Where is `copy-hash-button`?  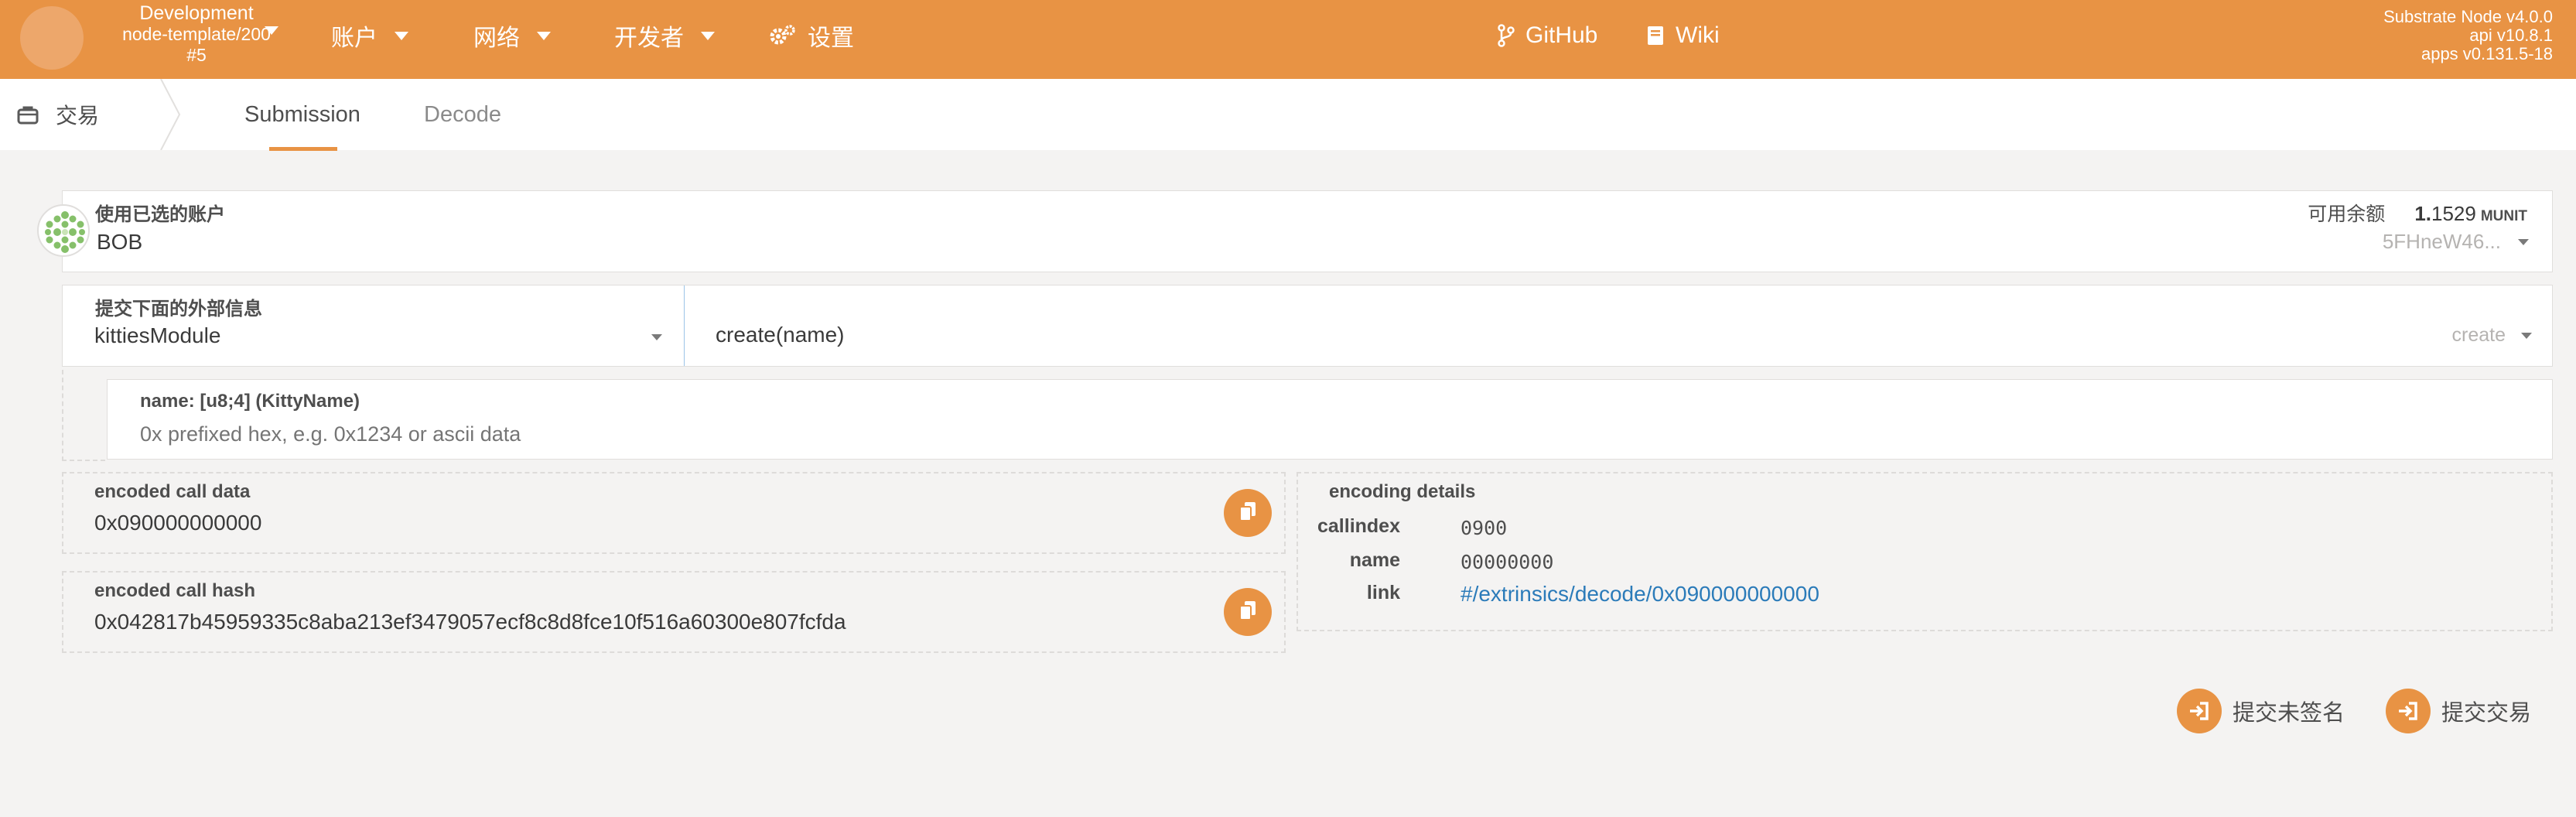
copy-hash-button is located at coordinates (1248, 612).